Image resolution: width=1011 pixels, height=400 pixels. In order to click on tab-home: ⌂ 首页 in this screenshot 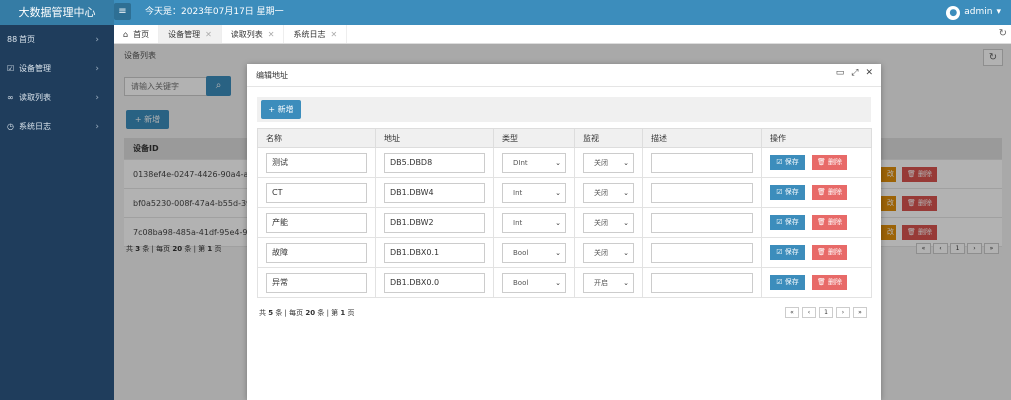, I will do `click(137, 34)`.